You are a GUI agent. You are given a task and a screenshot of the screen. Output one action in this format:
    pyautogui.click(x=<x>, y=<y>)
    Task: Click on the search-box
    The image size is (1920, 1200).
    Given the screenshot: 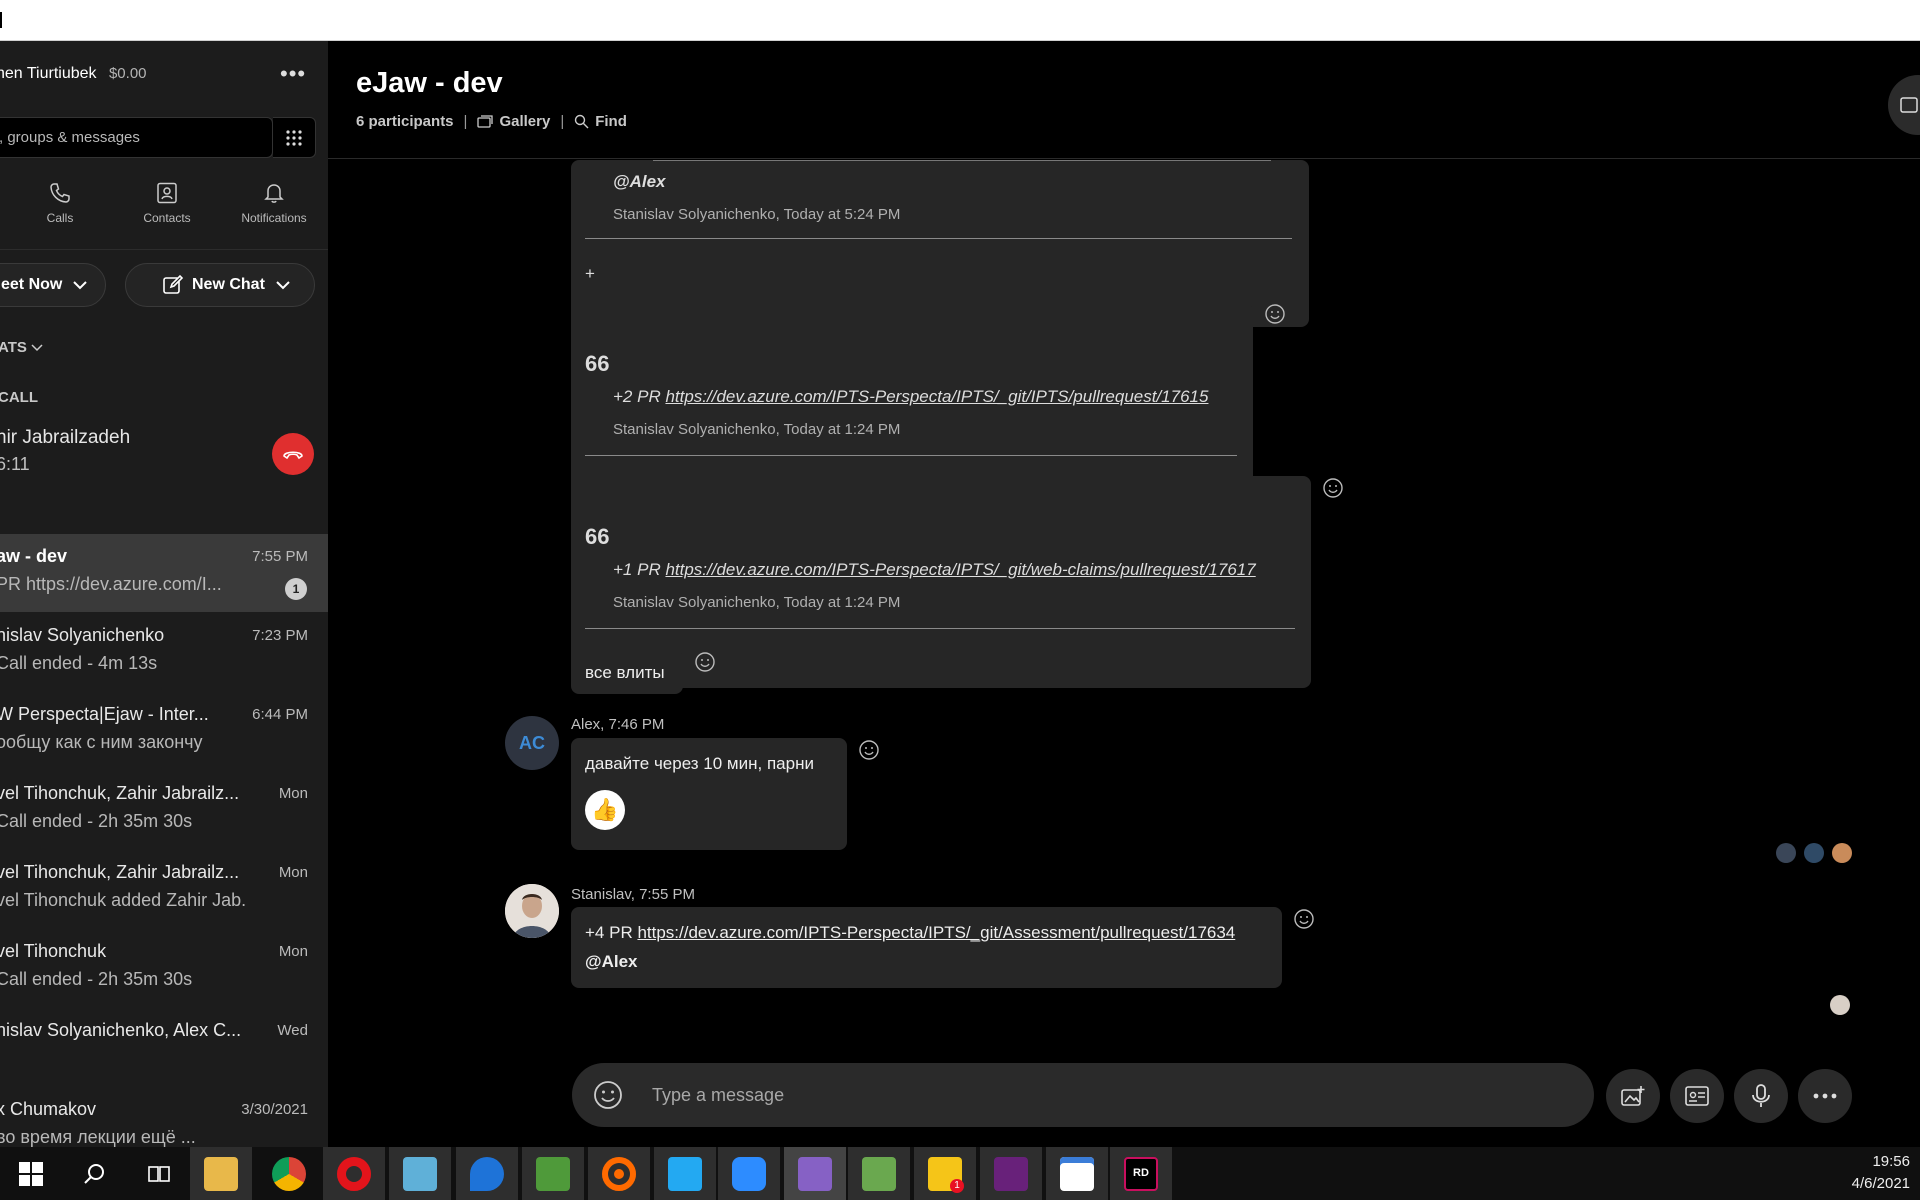 What is the action you would take?
    pyautogui.click(x=136, y=137)
    